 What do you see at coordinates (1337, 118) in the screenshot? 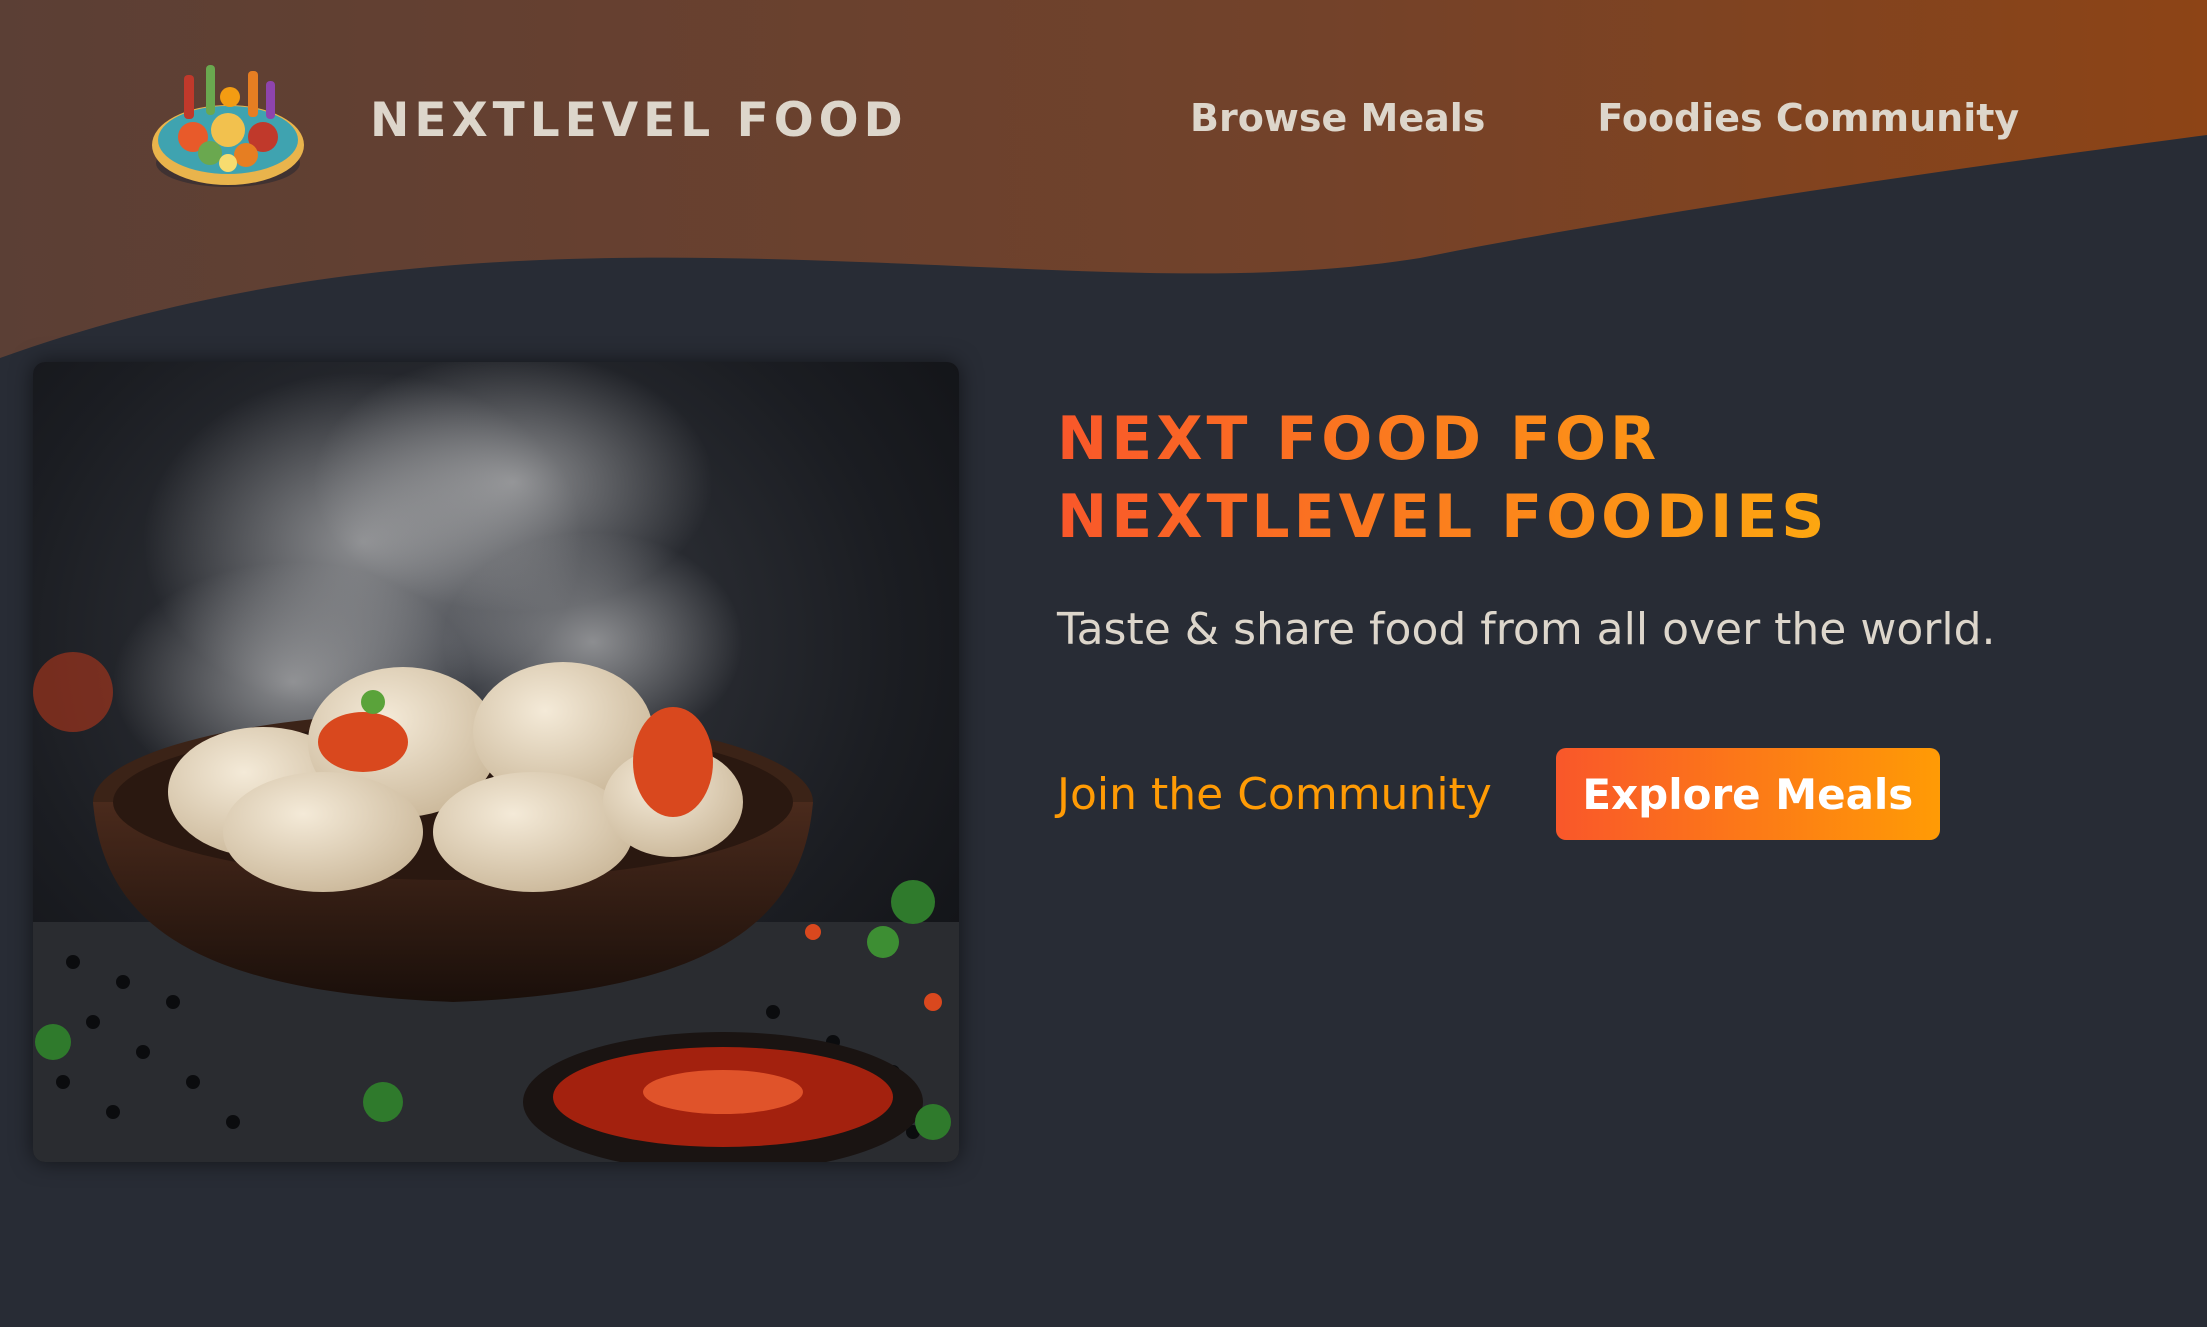
I see `nav-browse-meals: Browse Meals` at bounding box center [1337, 118].